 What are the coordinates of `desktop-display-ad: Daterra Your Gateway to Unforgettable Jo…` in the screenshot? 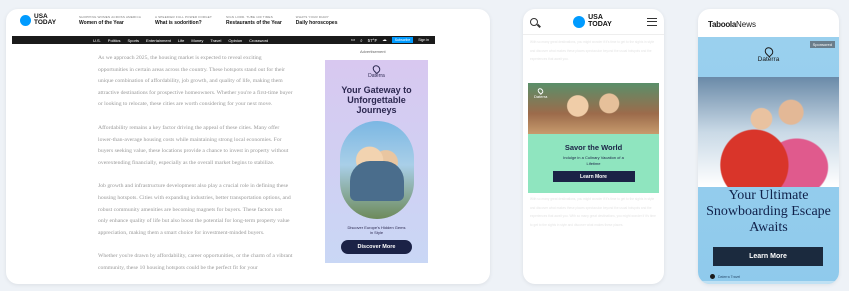 It's located at (376, 161).